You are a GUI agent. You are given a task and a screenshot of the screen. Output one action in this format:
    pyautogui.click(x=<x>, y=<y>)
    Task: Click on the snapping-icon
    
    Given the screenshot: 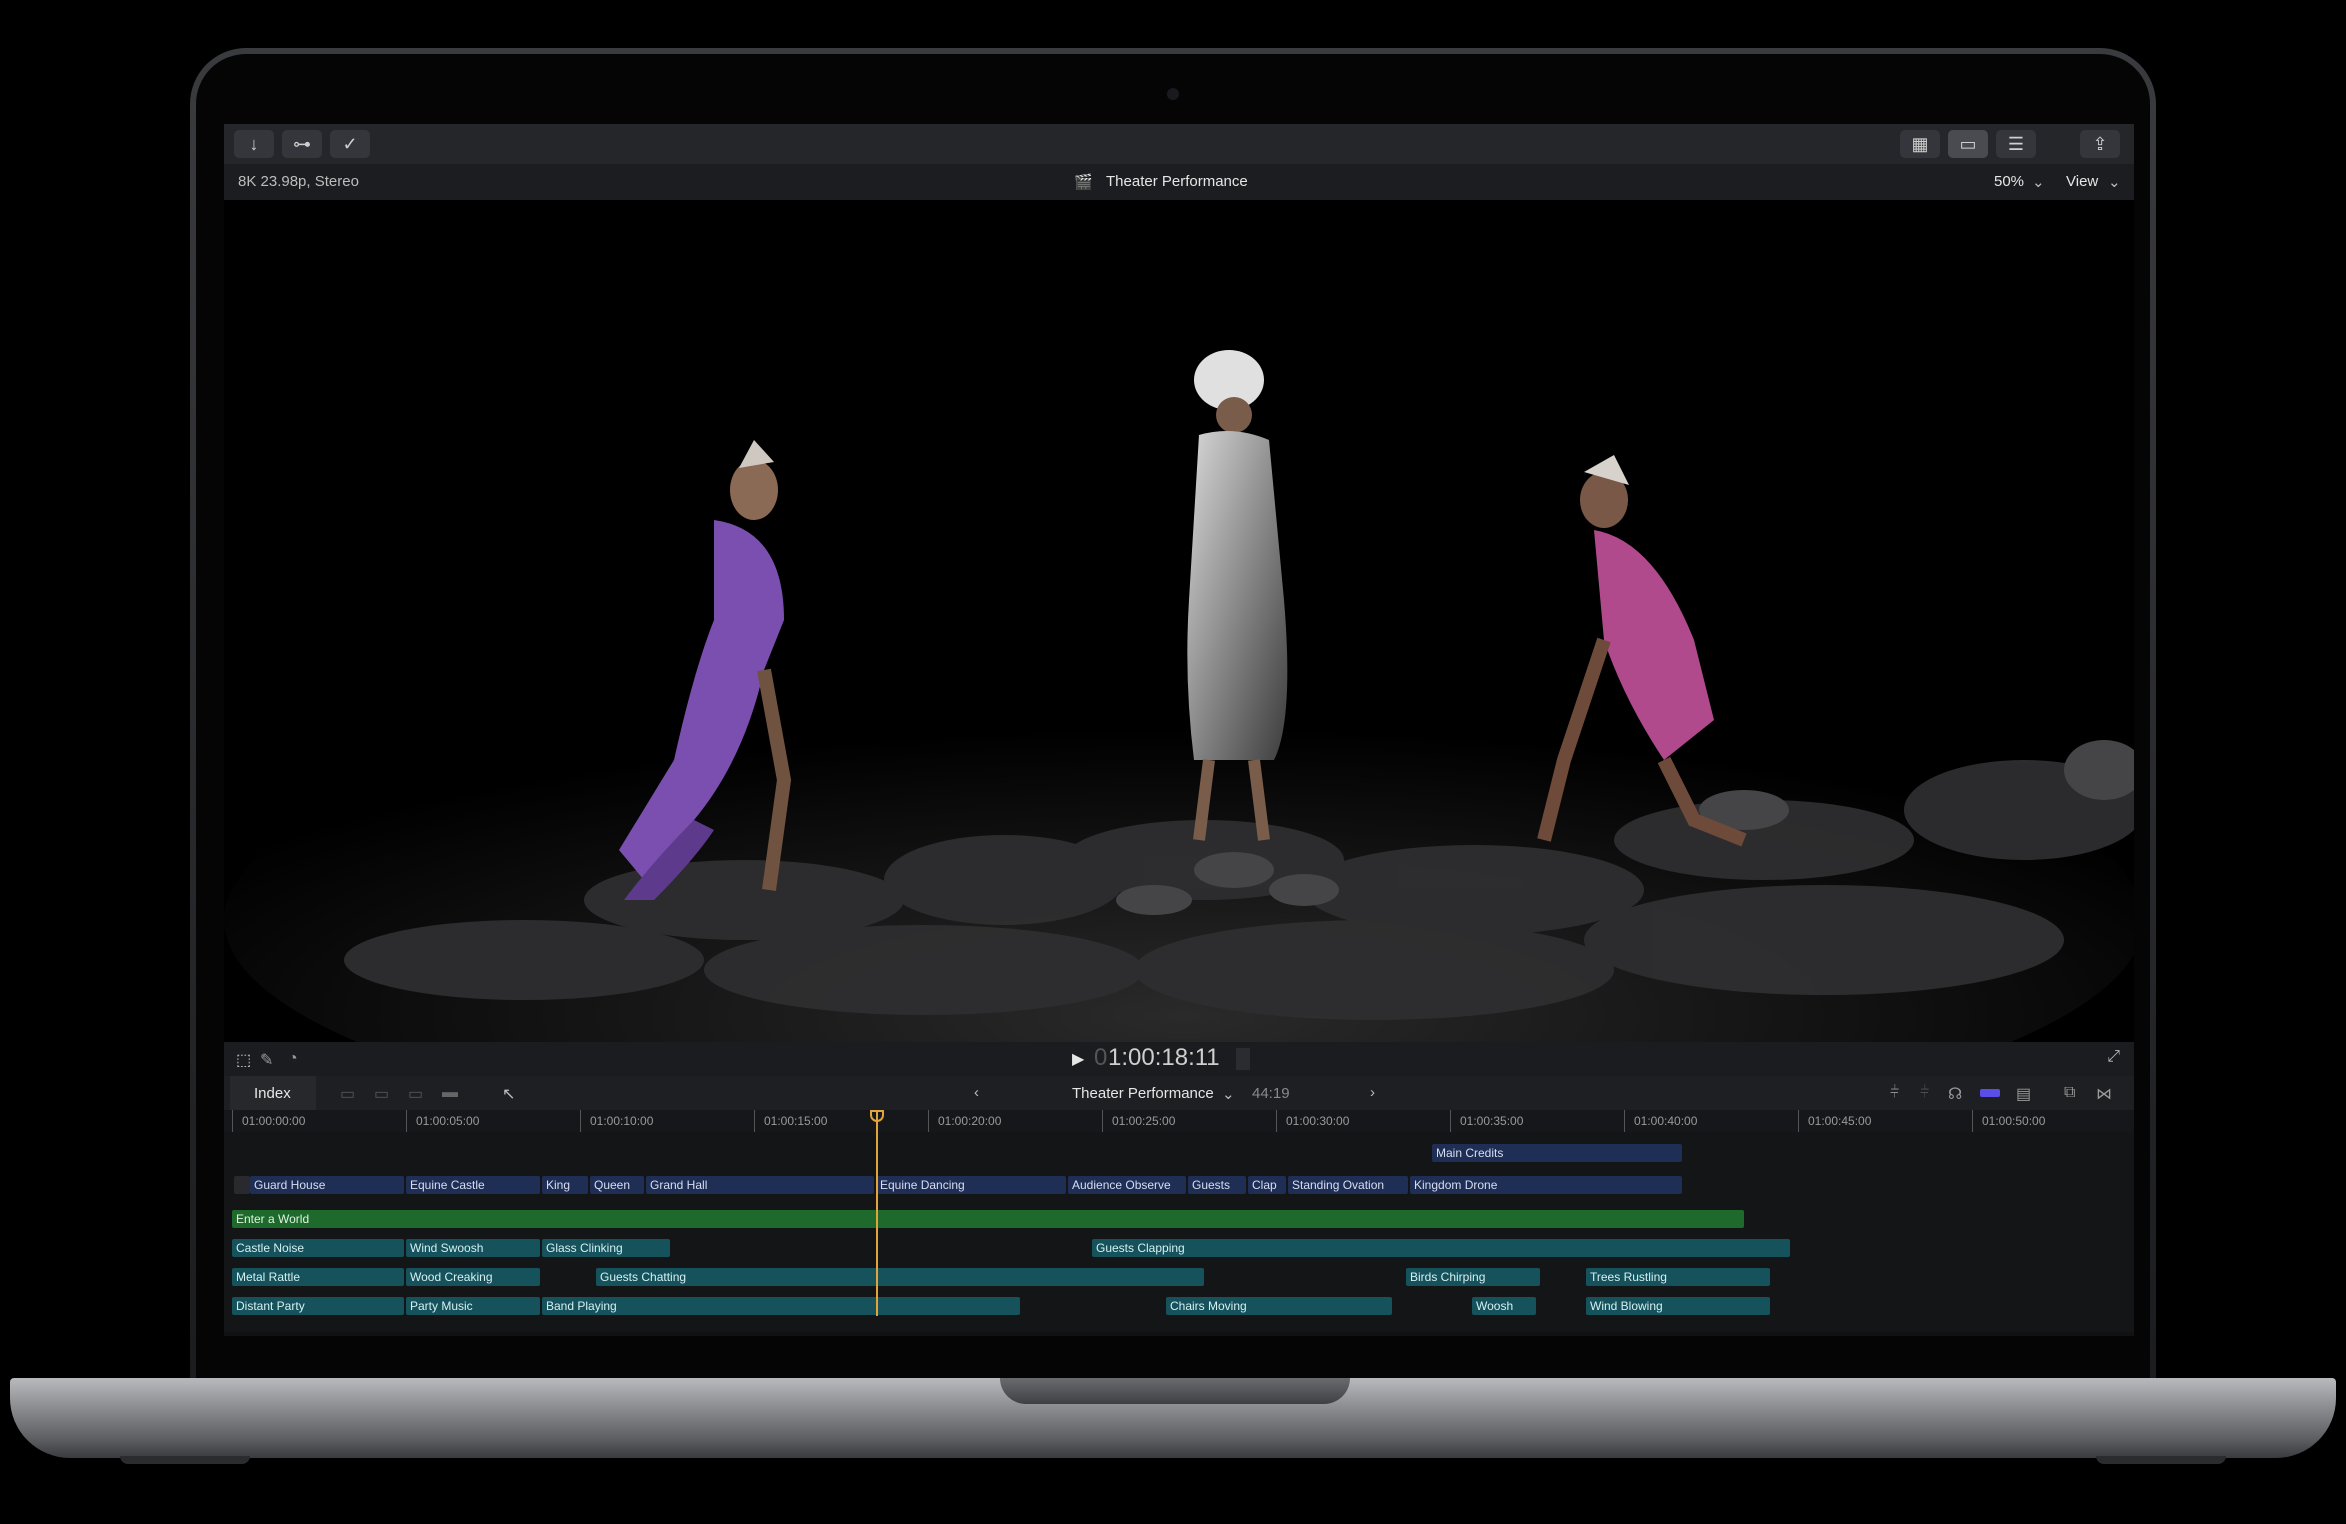 What is the action you would take?
    pyautogui.click(x=1990, y=1093)
    